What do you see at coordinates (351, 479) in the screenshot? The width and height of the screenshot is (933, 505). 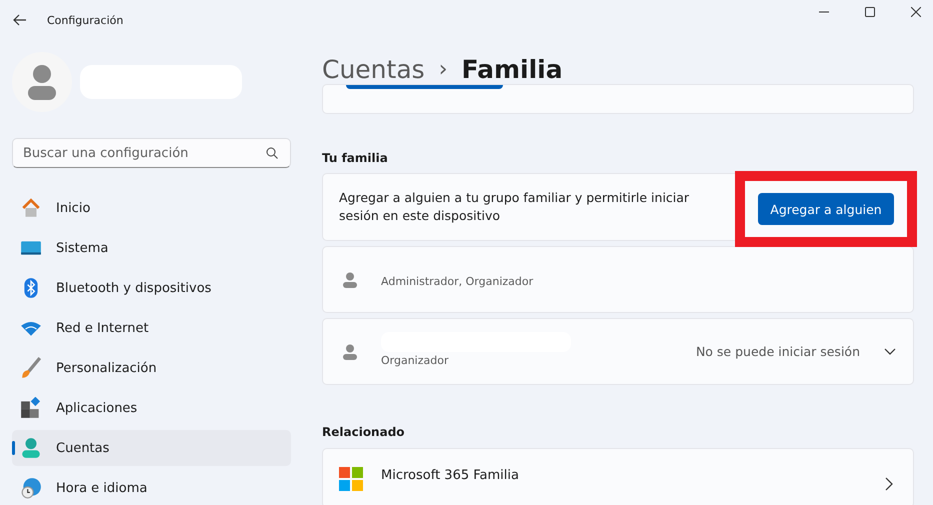 I see `four-squares-logo-icon` at bounding box center [351, 479].